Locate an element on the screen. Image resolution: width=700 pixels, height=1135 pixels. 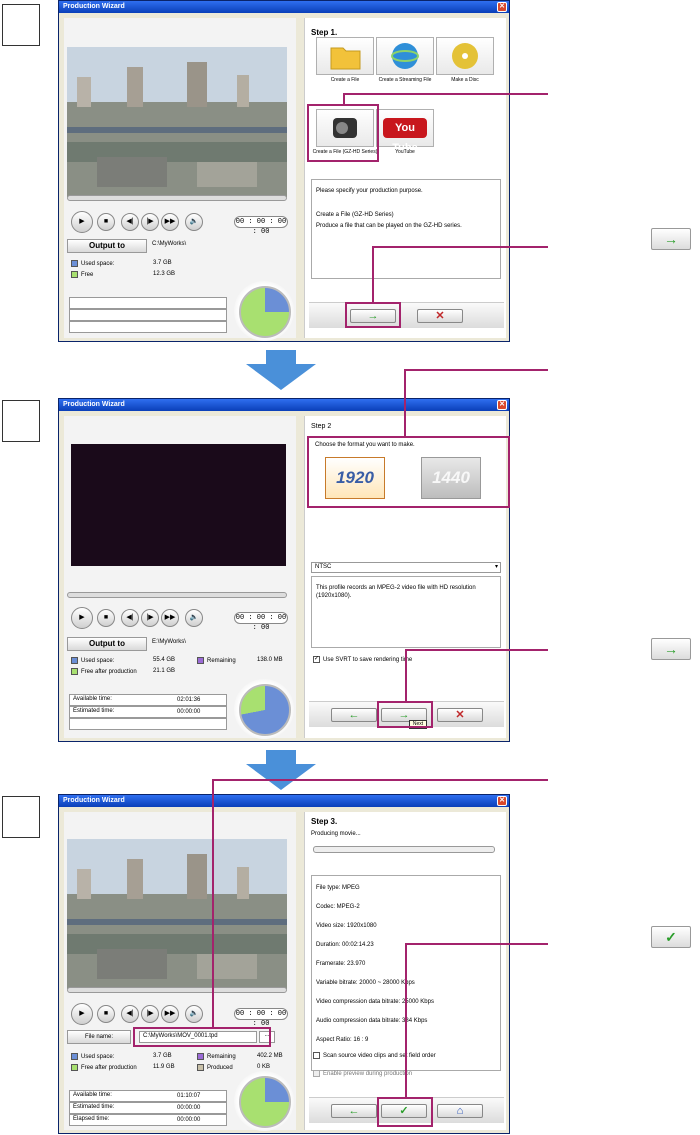
produced-swatch is located at coordinates (200, 1067).